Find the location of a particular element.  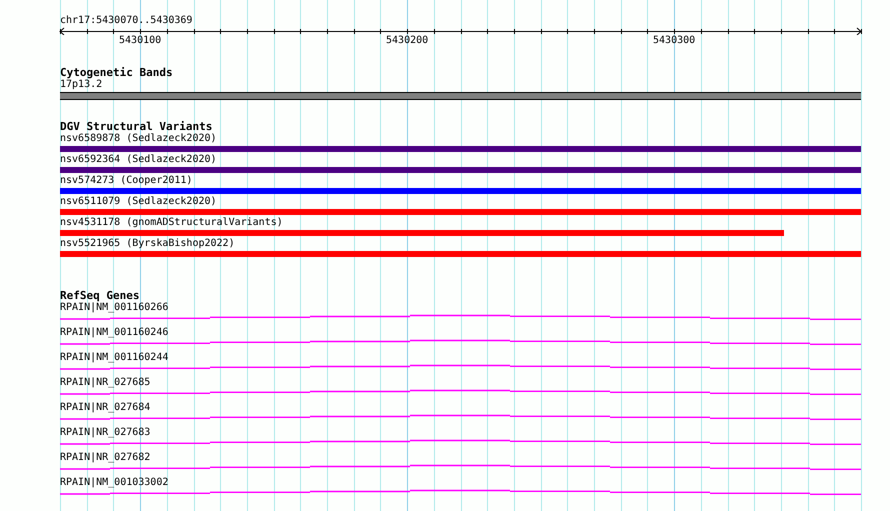

gene-label: RPAIN|NR_027682 is located at coordinates (105, 457).